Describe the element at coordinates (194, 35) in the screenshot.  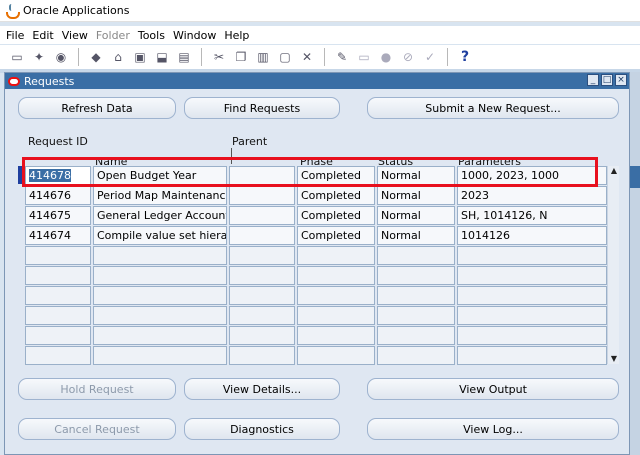
I see `menu-window: Window` at that location.